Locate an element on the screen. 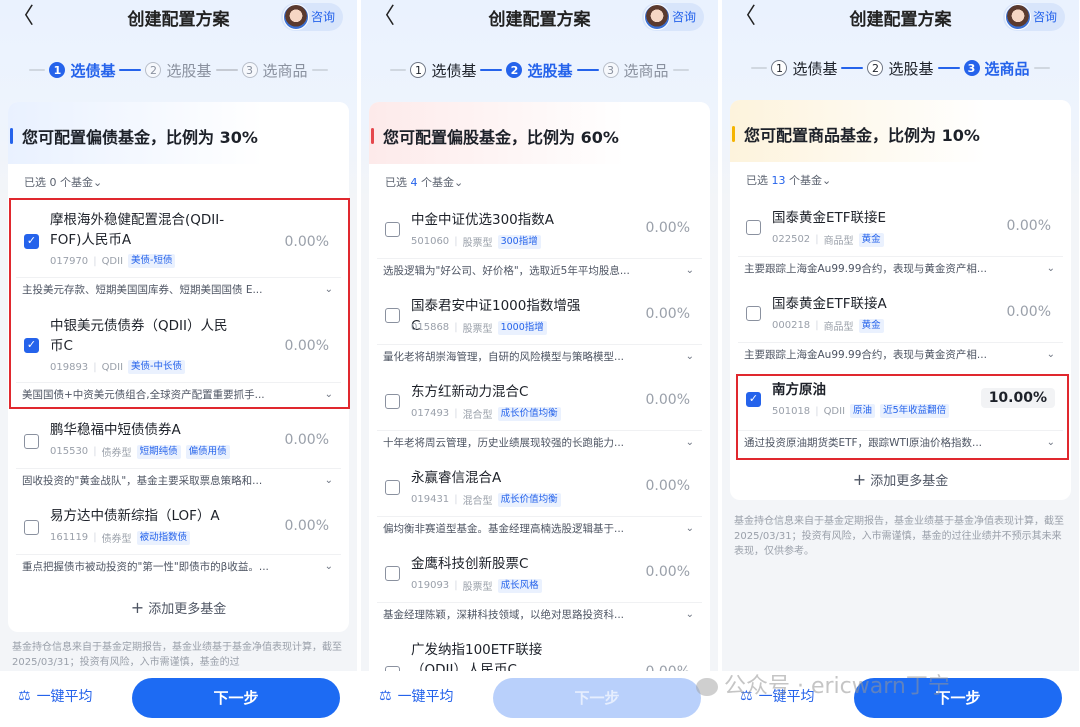  fund-meta: 015868 | 股票型 1000指增 is located at coordinates (479, 327).